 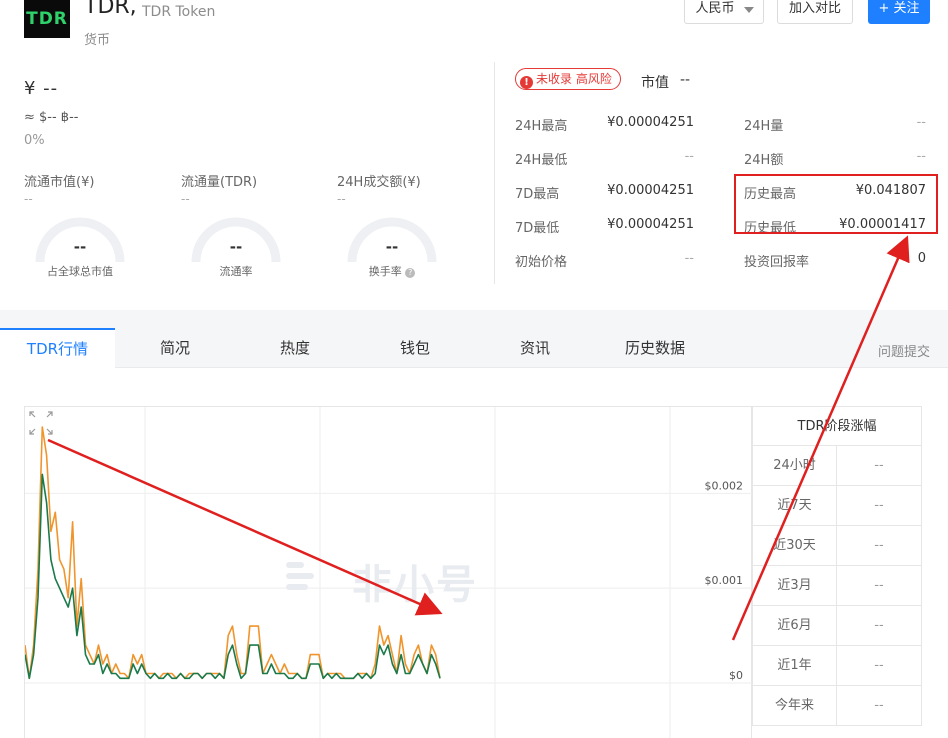 What do you see at coordinates (921, 156) in the screenshot?
I see `metric-value-24h-amount: --` at bounding box center [921, 156].